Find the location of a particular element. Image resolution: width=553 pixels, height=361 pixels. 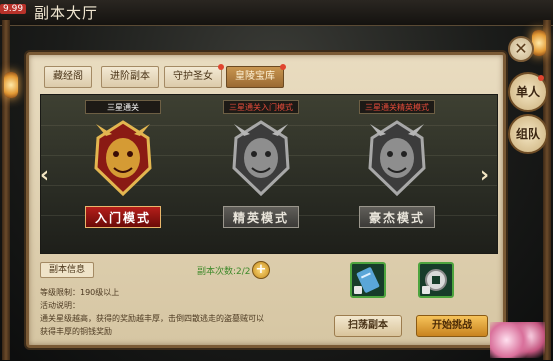

page-title: 副本大厅 is located at coordinates (66, 13).